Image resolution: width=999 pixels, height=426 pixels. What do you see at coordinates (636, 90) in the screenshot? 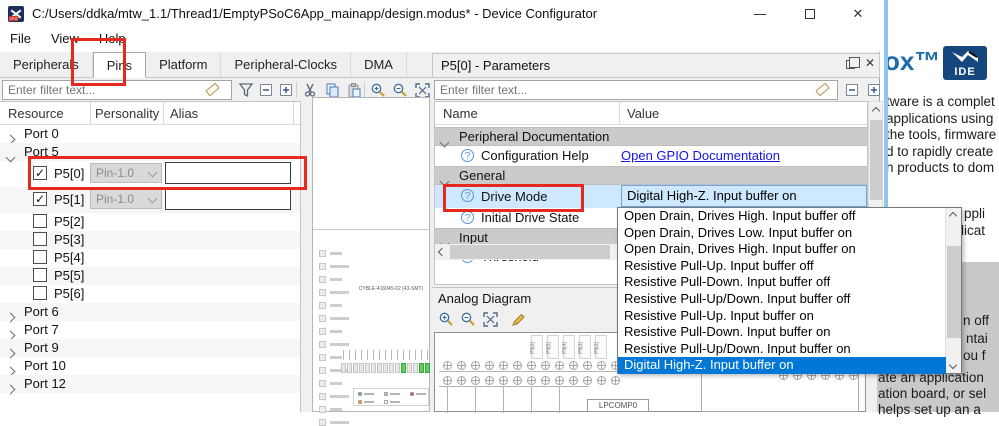
I see `parameters-filter-input` at bounding box center [636, 90].